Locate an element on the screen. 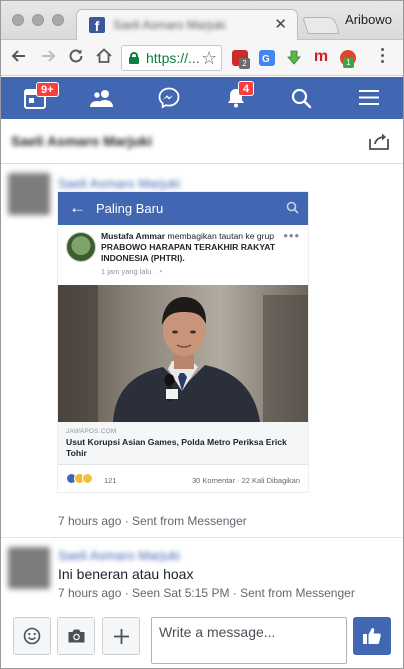  download-extension-icon is located at coordinates (294, 58).